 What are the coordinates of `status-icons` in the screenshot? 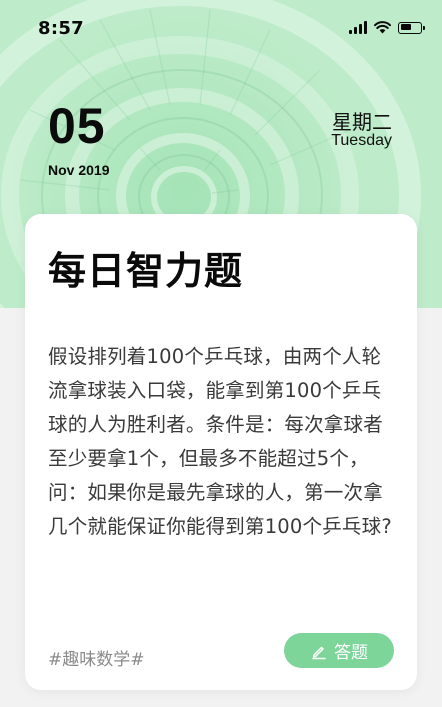 It's located at (387, 27).